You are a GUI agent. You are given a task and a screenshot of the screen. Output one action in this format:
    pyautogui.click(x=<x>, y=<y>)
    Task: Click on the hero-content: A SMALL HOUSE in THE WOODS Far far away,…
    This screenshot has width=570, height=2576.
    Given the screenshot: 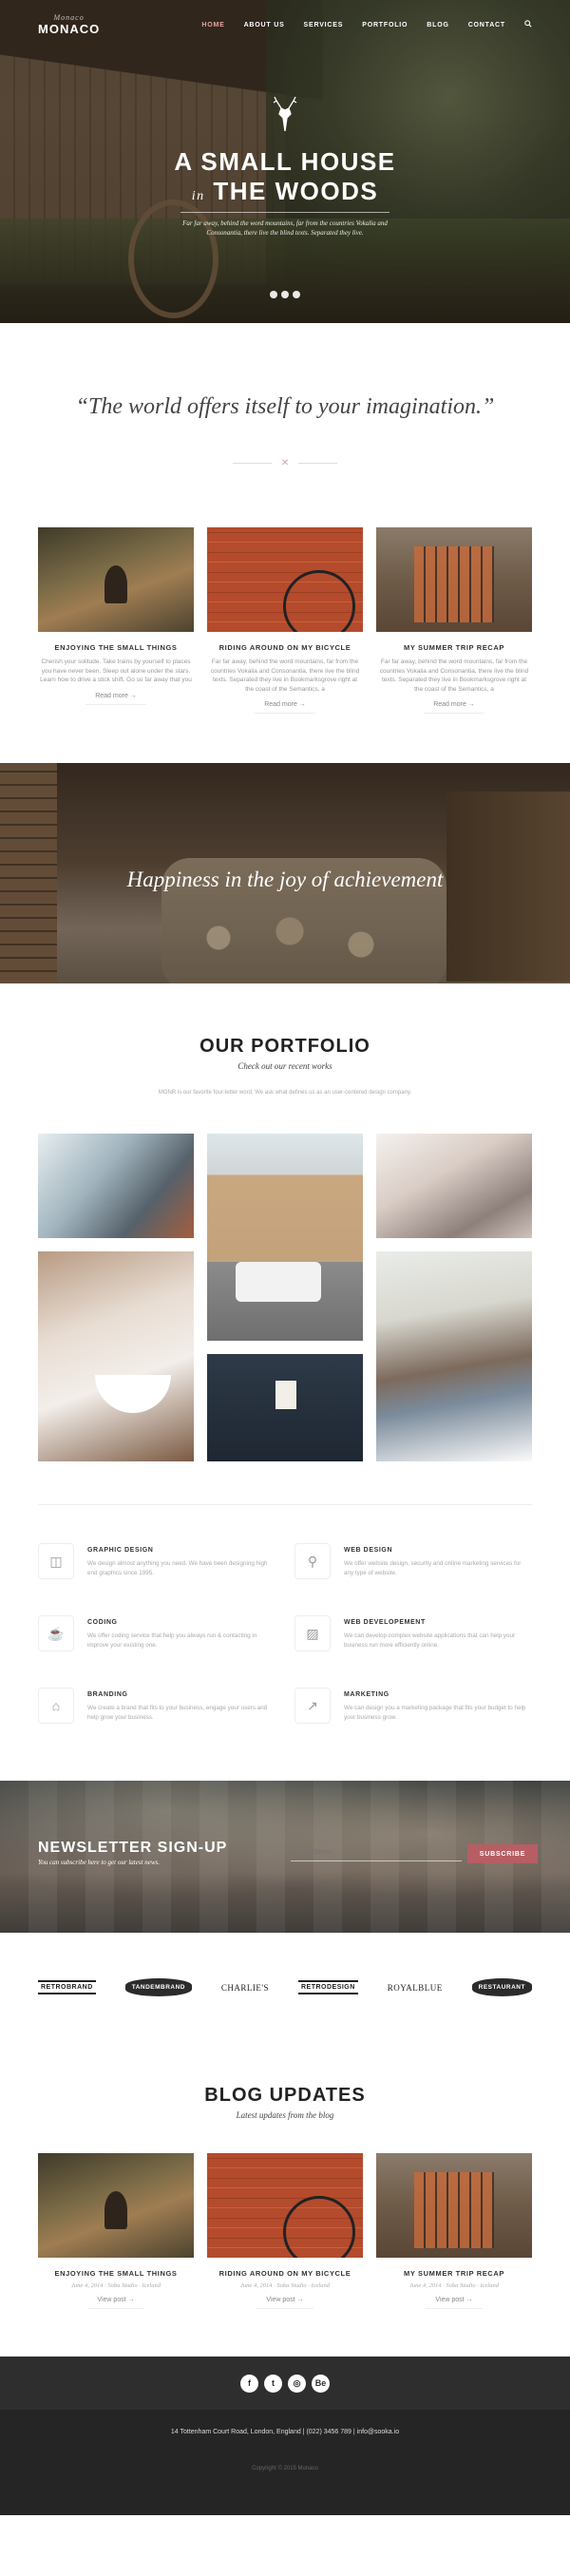 What is the action you would take?
    pyautogui.click(x=285, y=196)
    